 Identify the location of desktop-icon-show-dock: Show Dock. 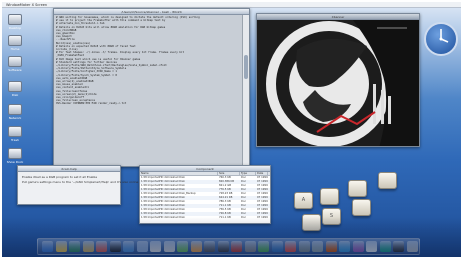
(15, 156).